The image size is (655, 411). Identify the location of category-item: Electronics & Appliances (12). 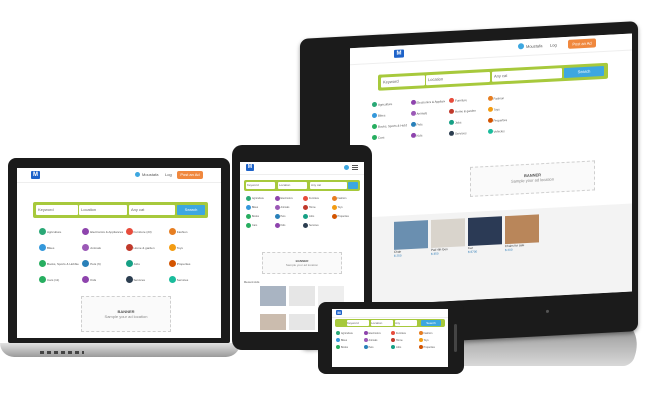
(102, 231).